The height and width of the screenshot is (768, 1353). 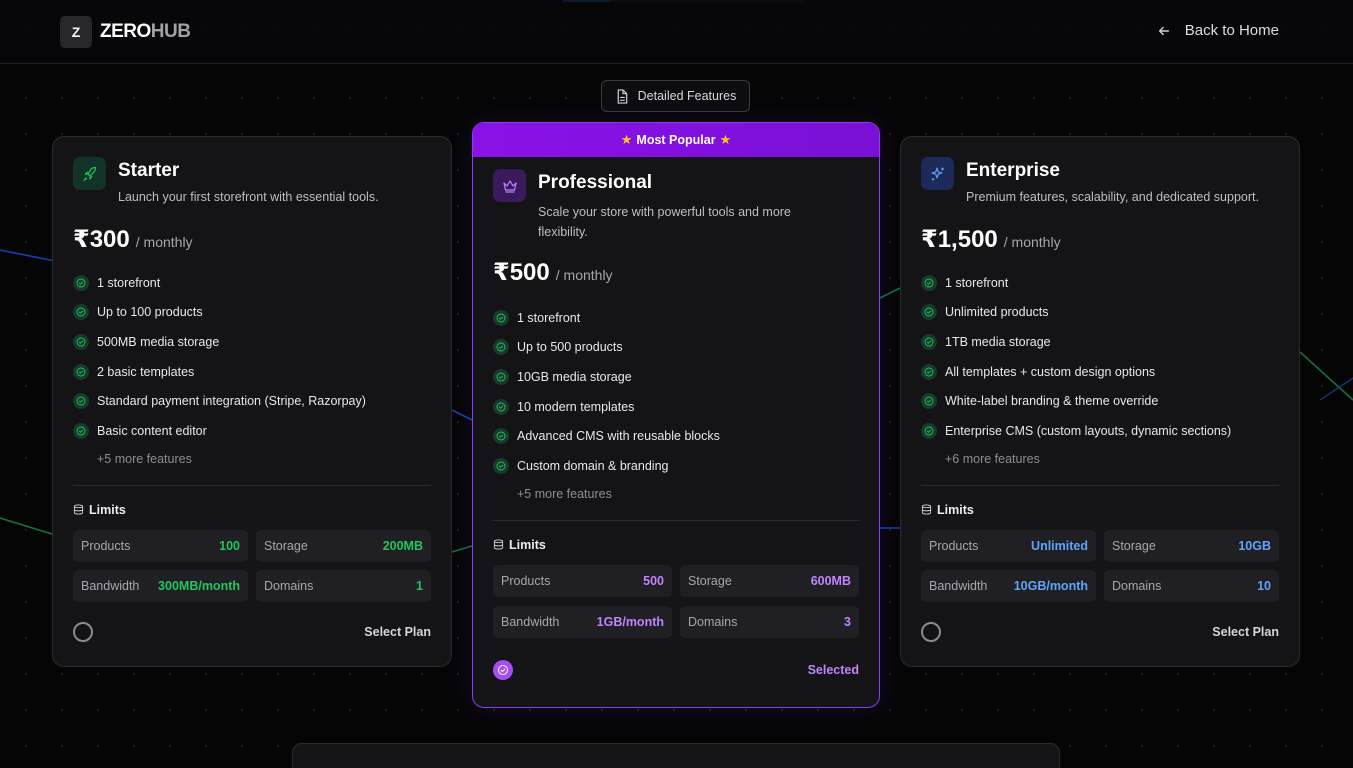 What do you see at coordinates (676, 407) in the screenshot?
I see `feature-item: 10 modern templates` at bounding box center [676, 407].